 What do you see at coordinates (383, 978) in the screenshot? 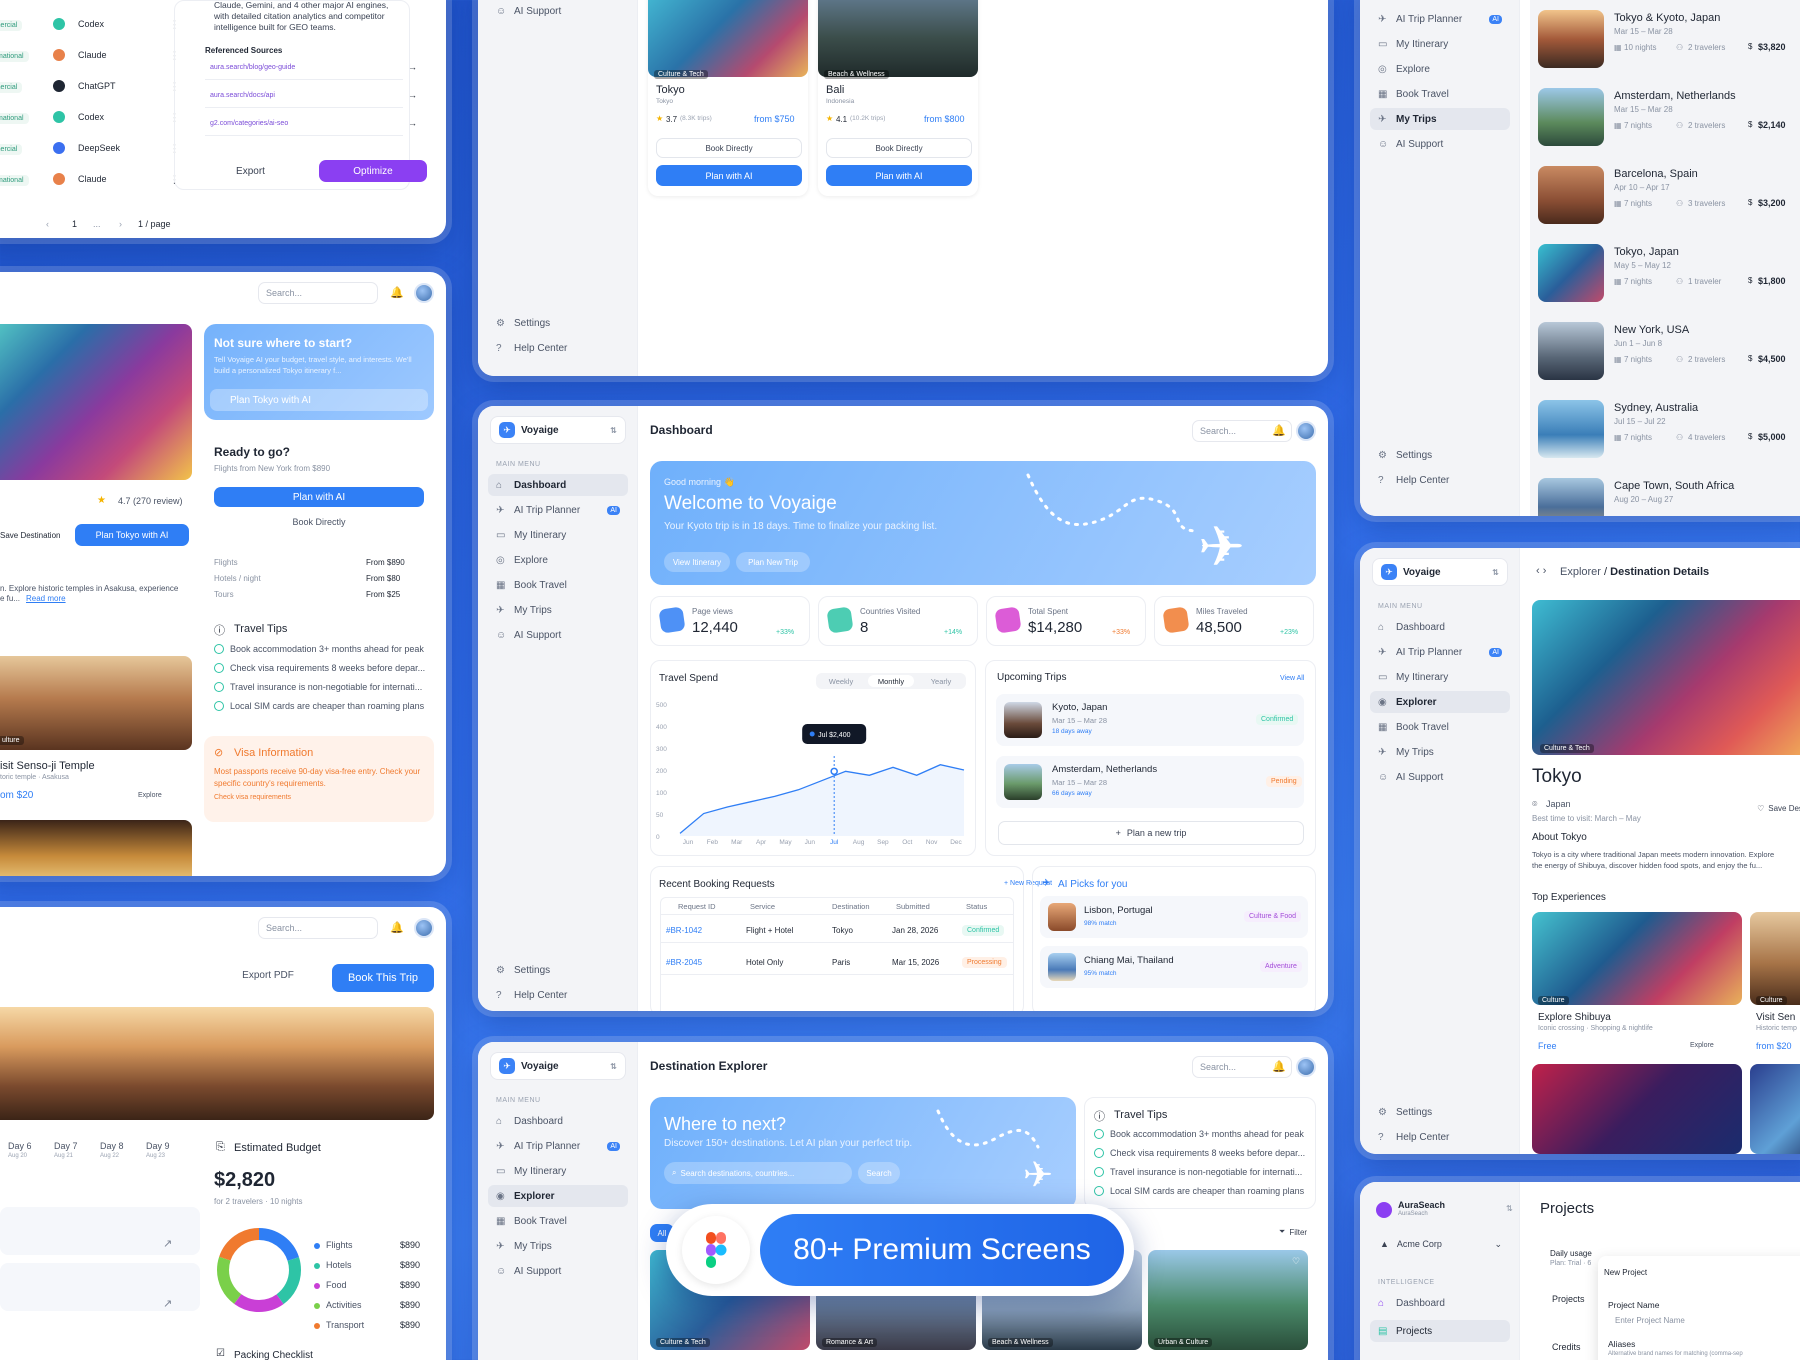
I see `book-this-trip-button: Book This Trip` at bounding box center [383, 978].